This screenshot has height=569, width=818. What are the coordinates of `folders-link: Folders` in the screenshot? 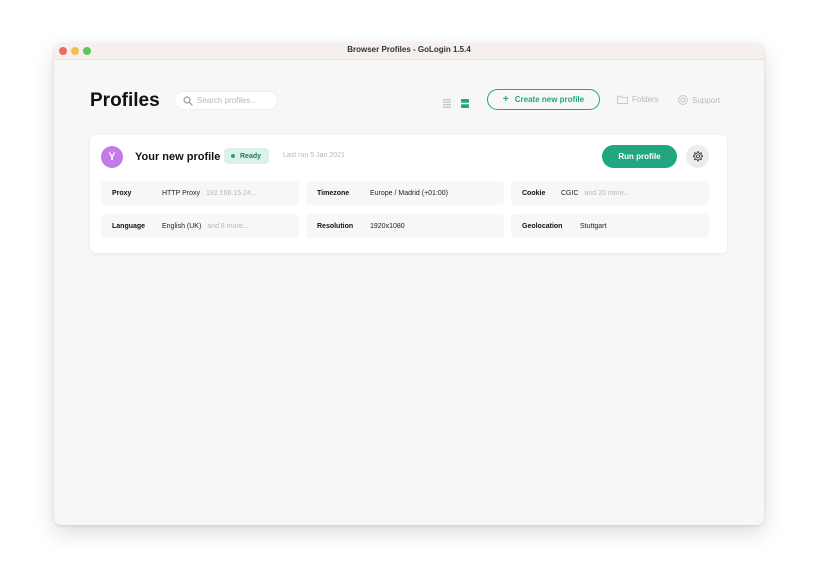 It's located at (638, 99).